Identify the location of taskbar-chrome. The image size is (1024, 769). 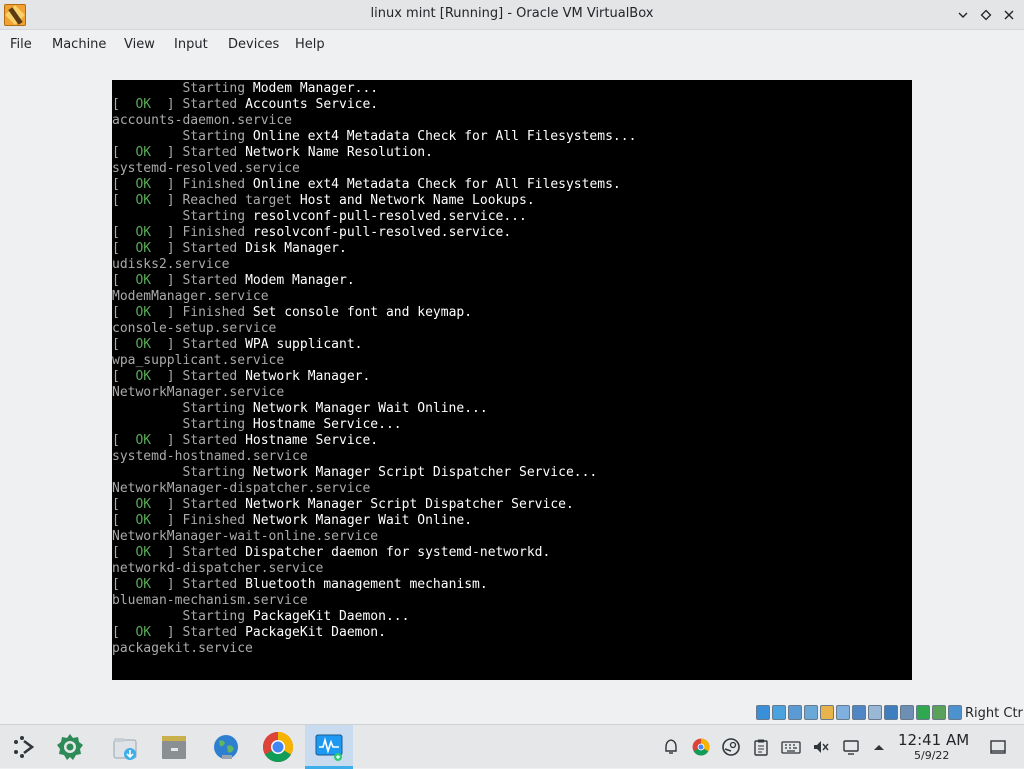
(278, 747).